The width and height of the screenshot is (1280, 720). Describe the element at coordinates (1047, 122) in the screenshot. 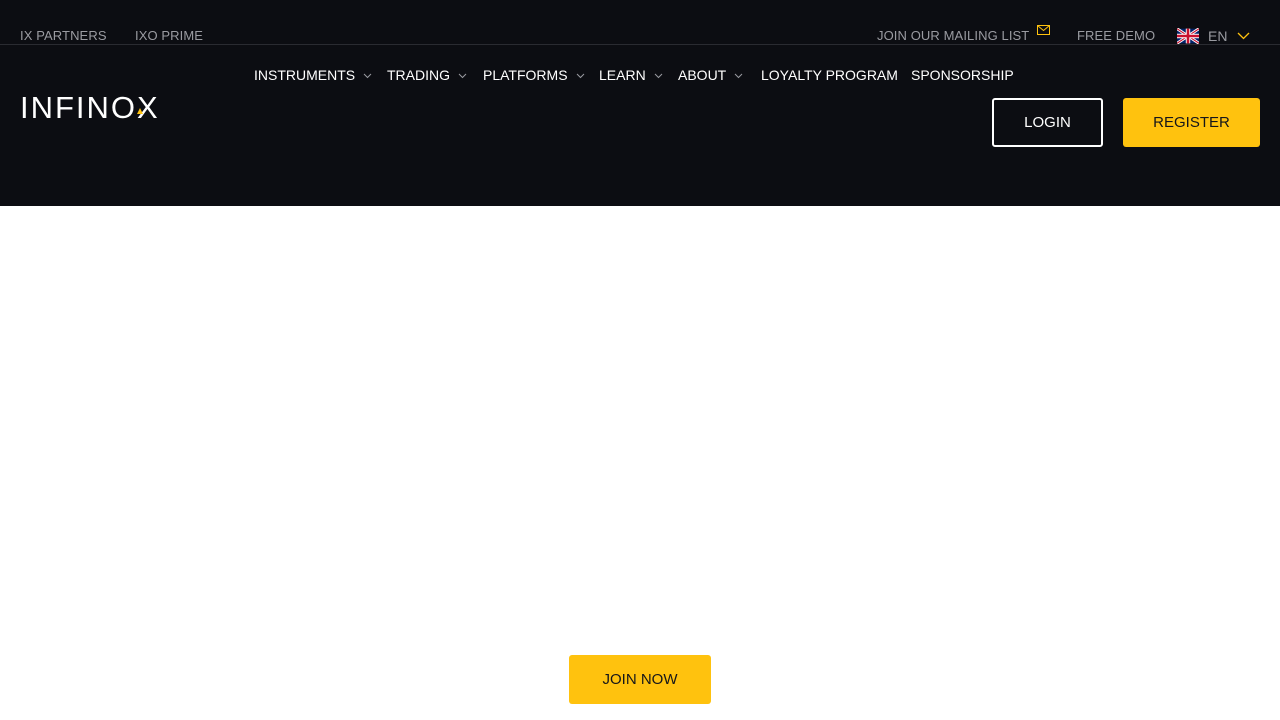

I see `login-button: LOGIN` at that location.